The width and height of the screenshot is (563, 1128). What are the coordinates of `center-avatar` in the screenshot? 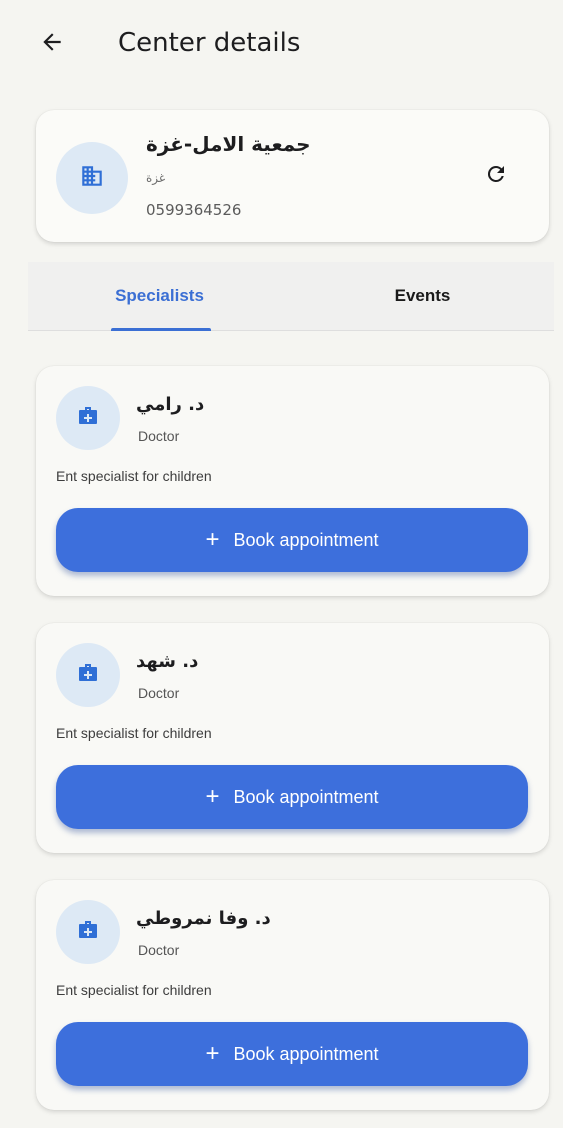 It's located at (92, 178).